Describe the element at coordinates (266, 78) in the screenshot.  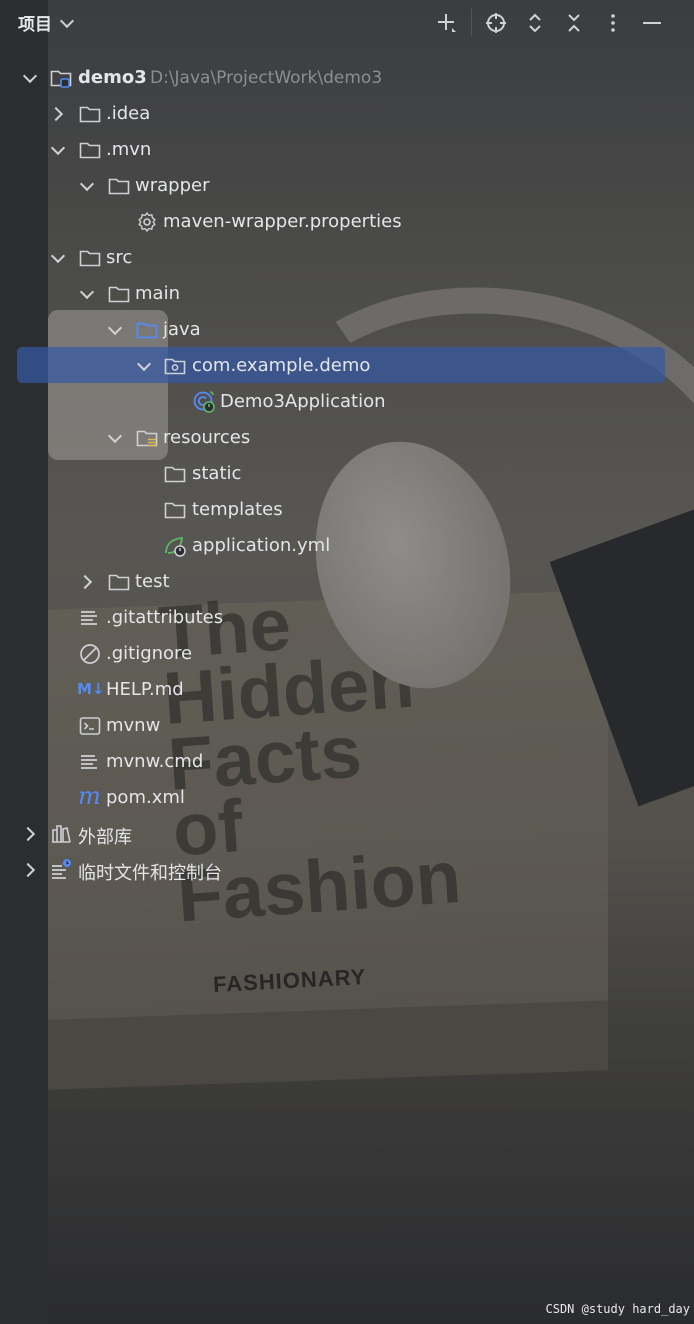
I see `project-path: D:\Java\ProjectWork\demo3` at that location.